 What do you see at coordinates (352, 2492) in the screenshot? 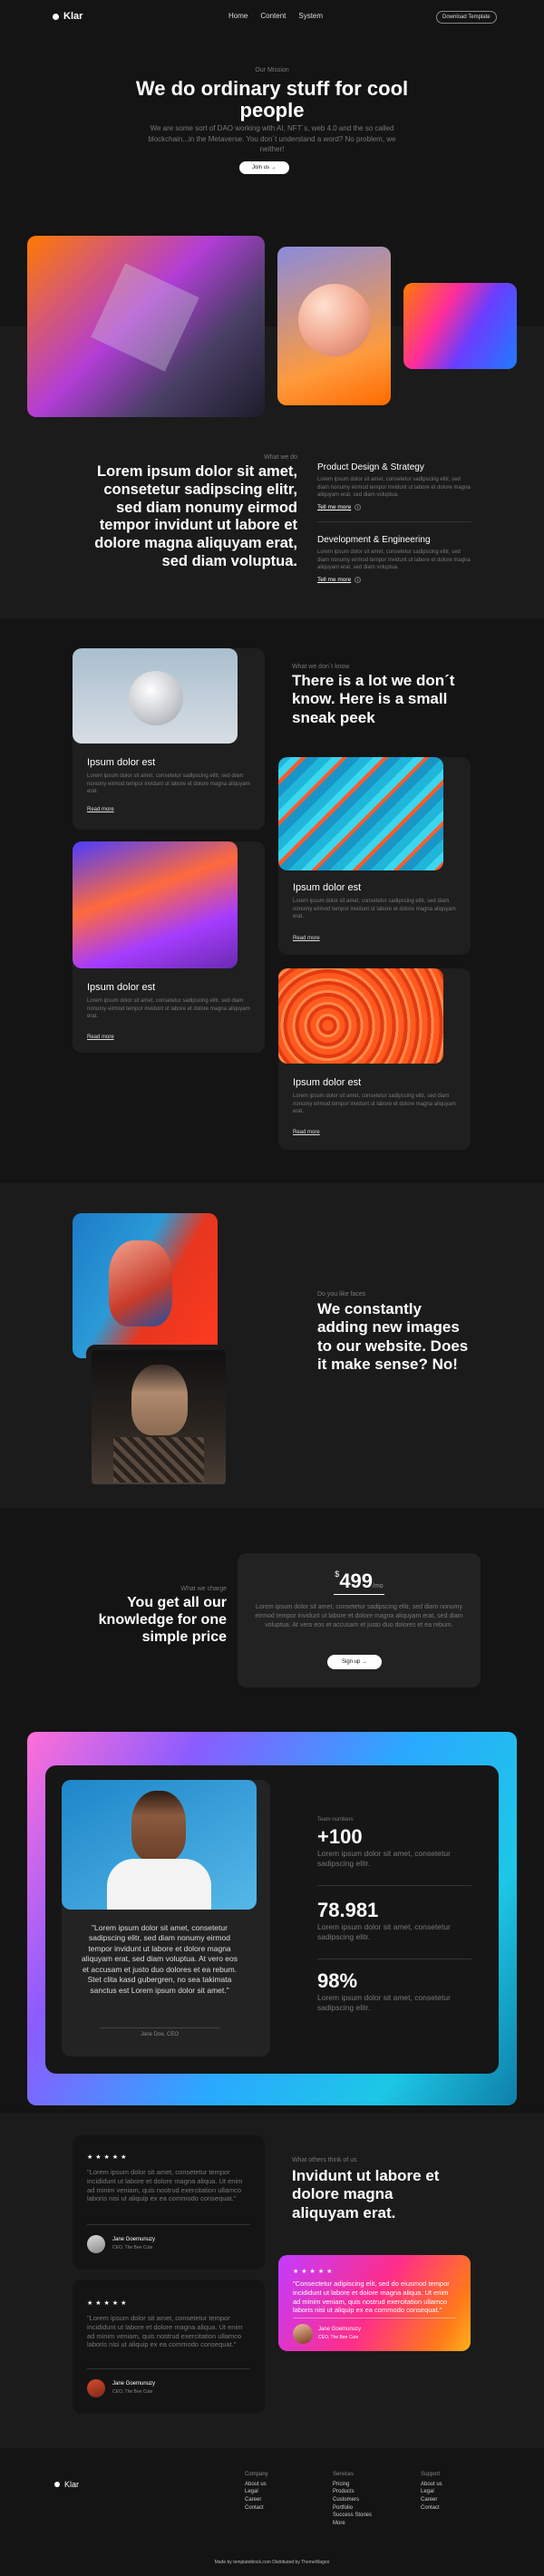
I see `footer-link: Products` at bounding box center [352, 2492].